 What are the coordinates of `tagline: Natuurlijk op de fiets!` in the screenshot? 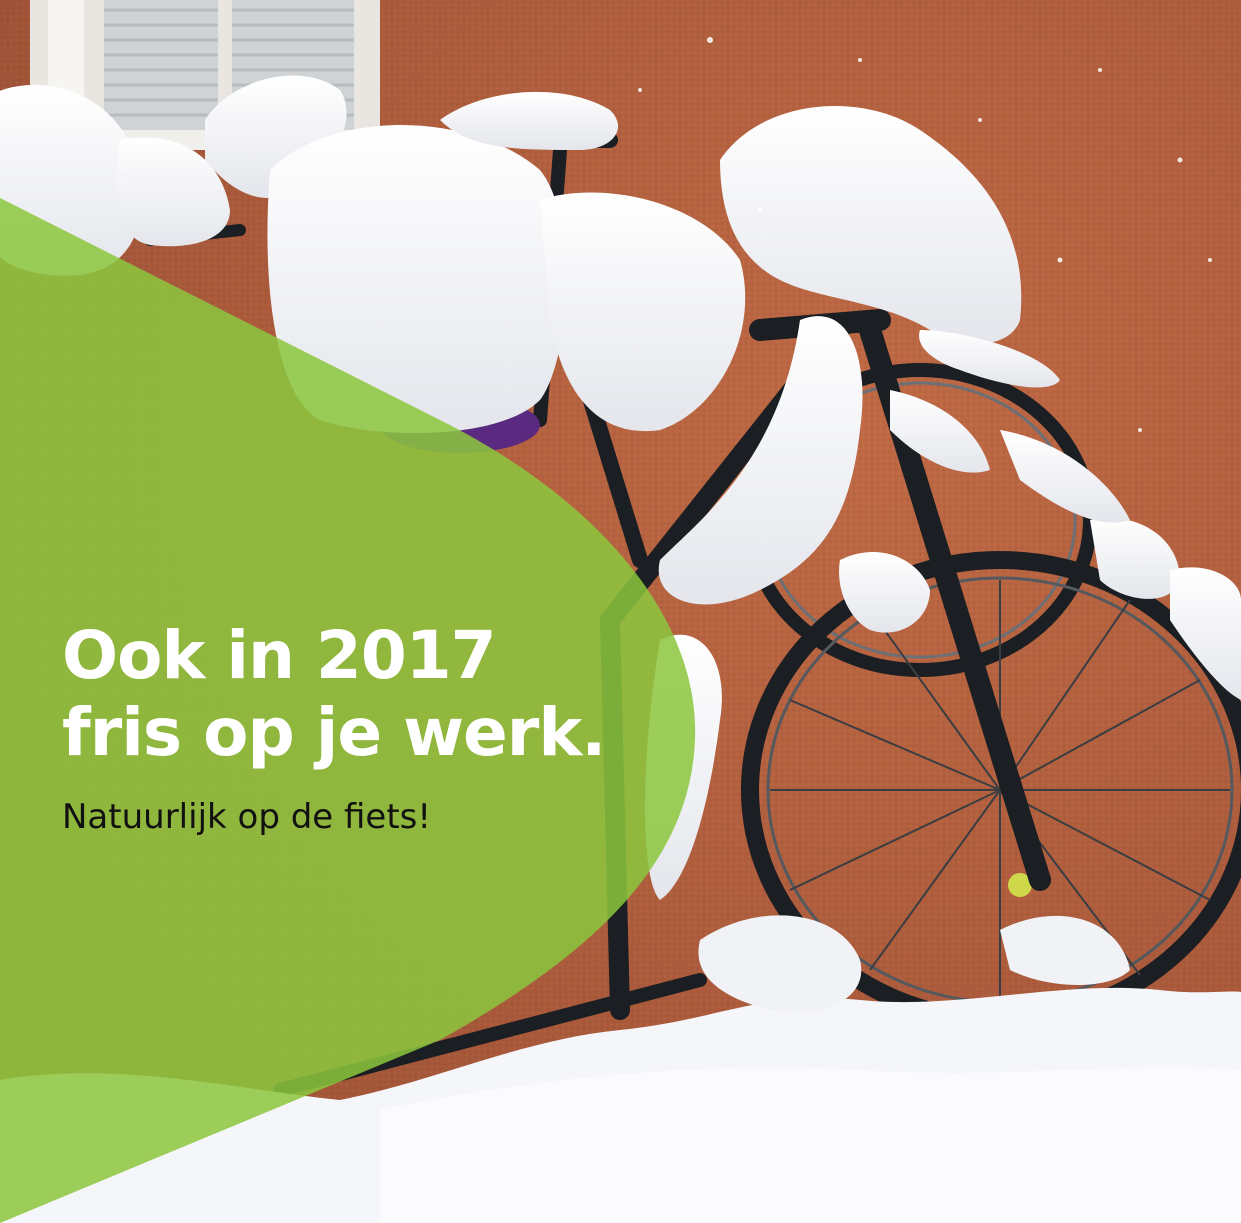 It's located at (247, 817).